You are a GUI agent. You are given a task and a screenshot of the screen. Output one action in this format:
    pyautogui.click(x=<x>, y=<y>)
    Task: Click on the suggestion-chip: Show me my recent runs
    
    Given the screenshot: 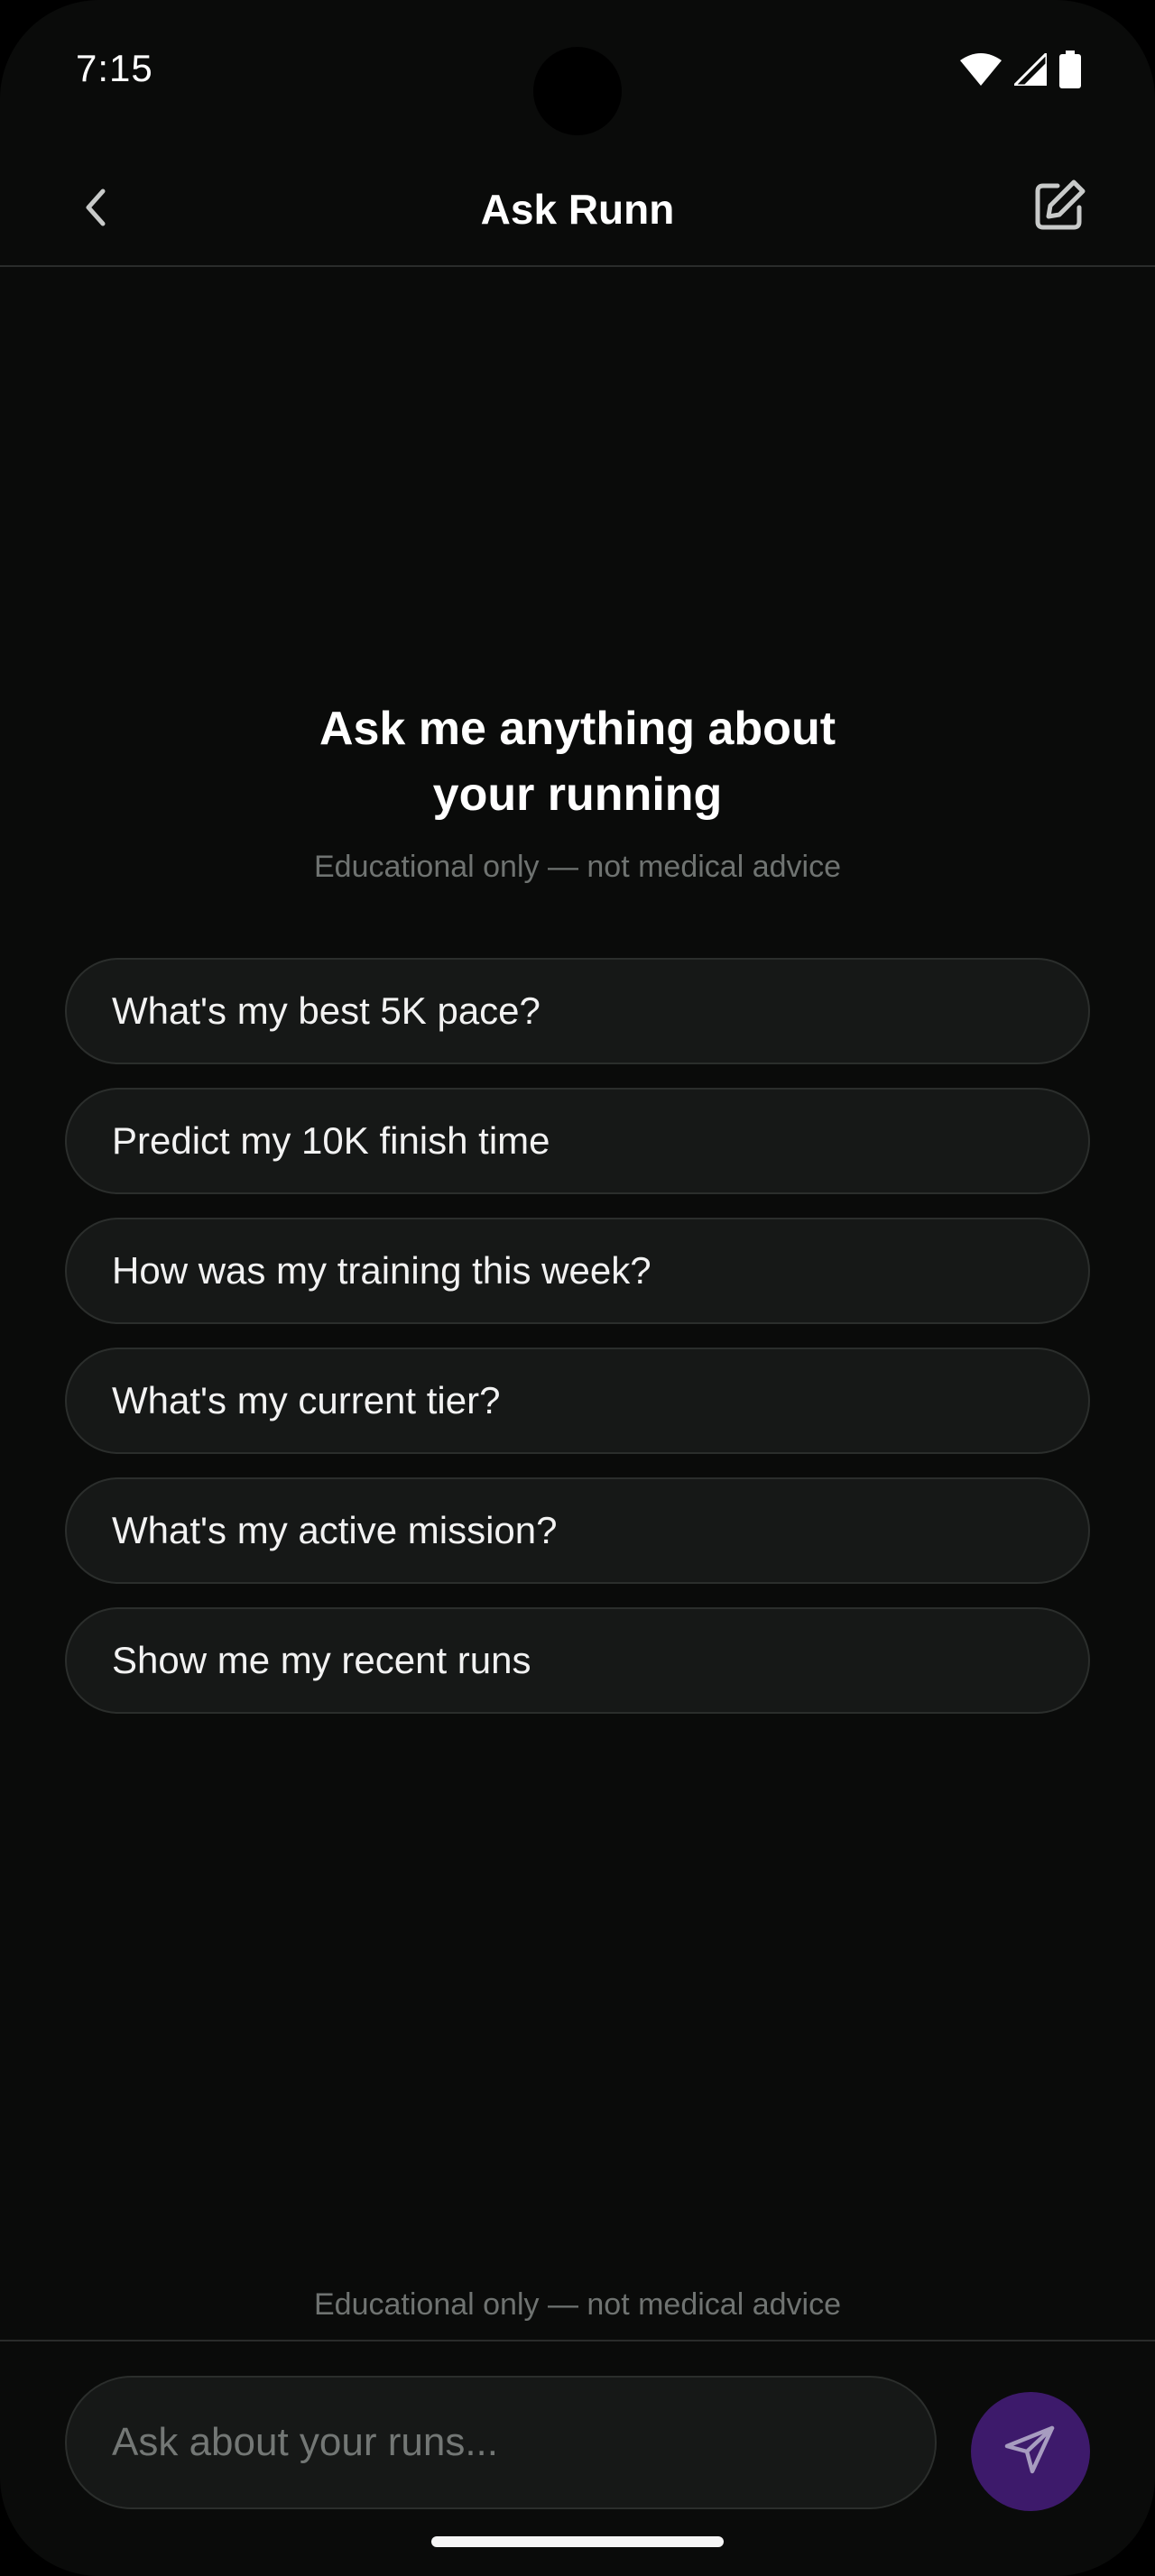 What is the action you would take?
    pyautogui.click(x=577, y=1661)
    